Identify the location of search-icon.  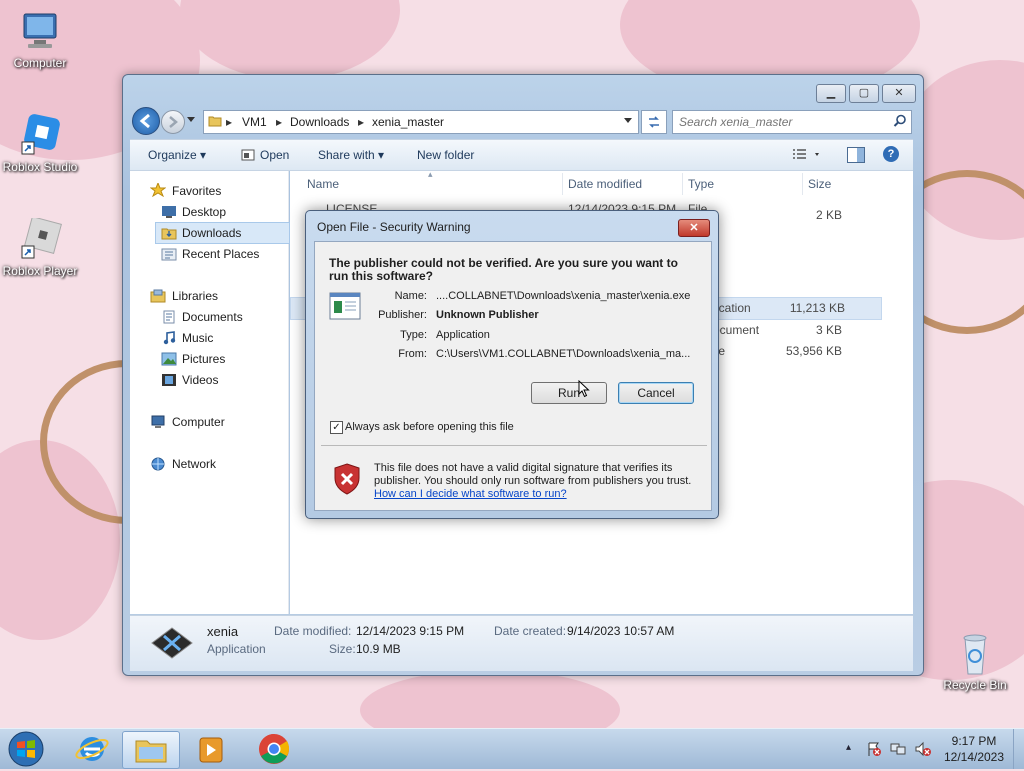
(900, 122).